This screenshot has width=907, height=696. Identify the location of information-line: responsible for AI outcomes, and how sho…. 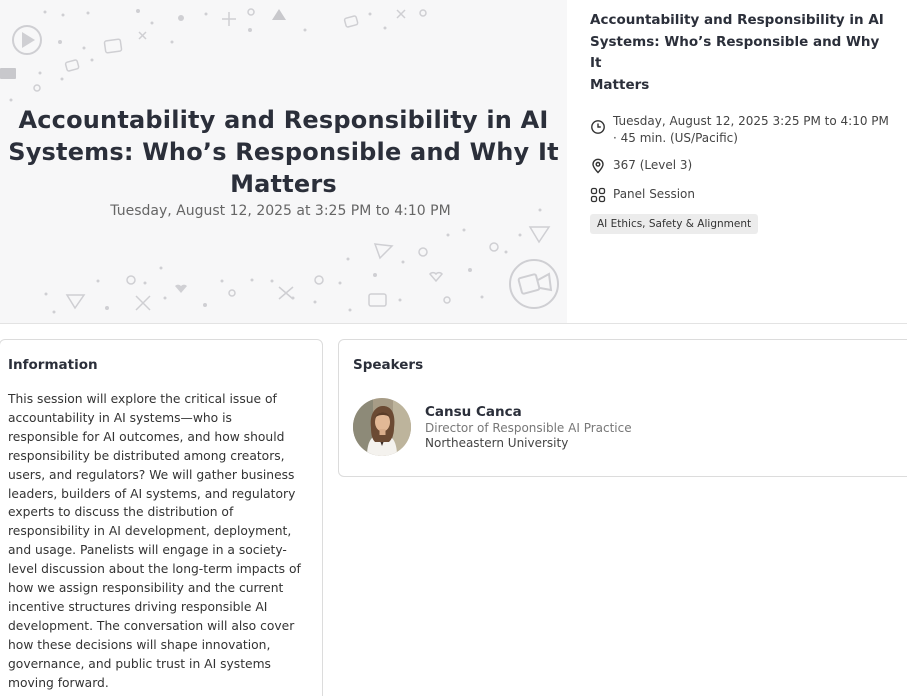
(146, 436).